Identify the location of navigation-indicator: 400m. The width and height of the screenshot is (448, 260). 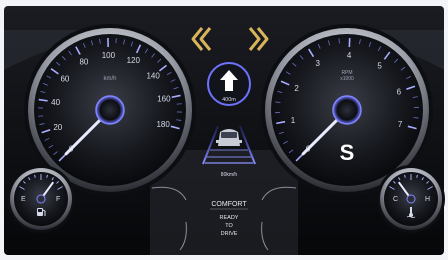
(229, 84).